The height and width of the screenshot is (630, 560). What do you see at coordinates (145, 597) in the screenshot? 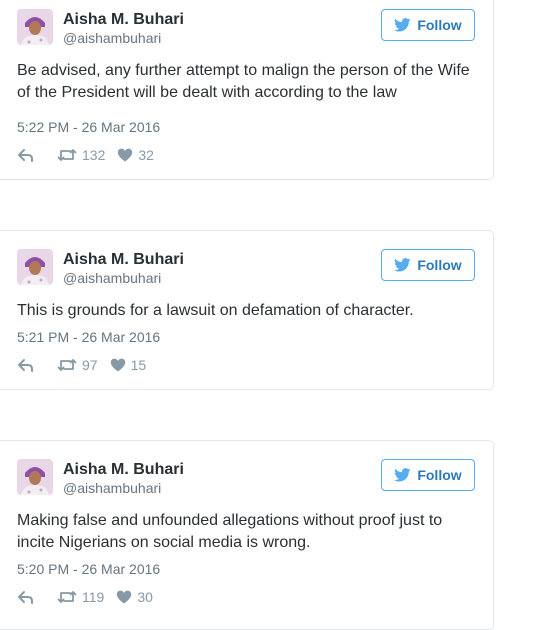
I see `like-count: 30` at bounding box center [145, 597].